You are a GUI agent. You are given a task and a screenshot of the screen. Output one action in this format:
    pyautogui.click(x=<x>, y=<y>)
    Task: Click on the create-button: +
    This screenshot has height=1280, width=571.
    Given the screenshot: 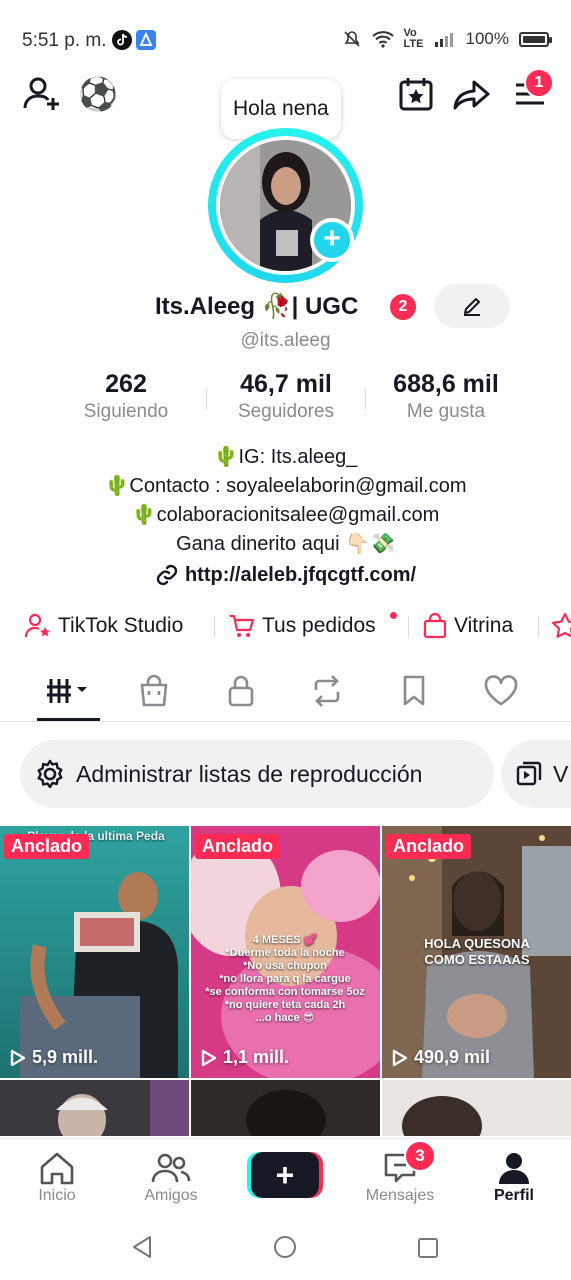 What is the action you would take?
    pyautogui.click(x=285, y=1175)
    